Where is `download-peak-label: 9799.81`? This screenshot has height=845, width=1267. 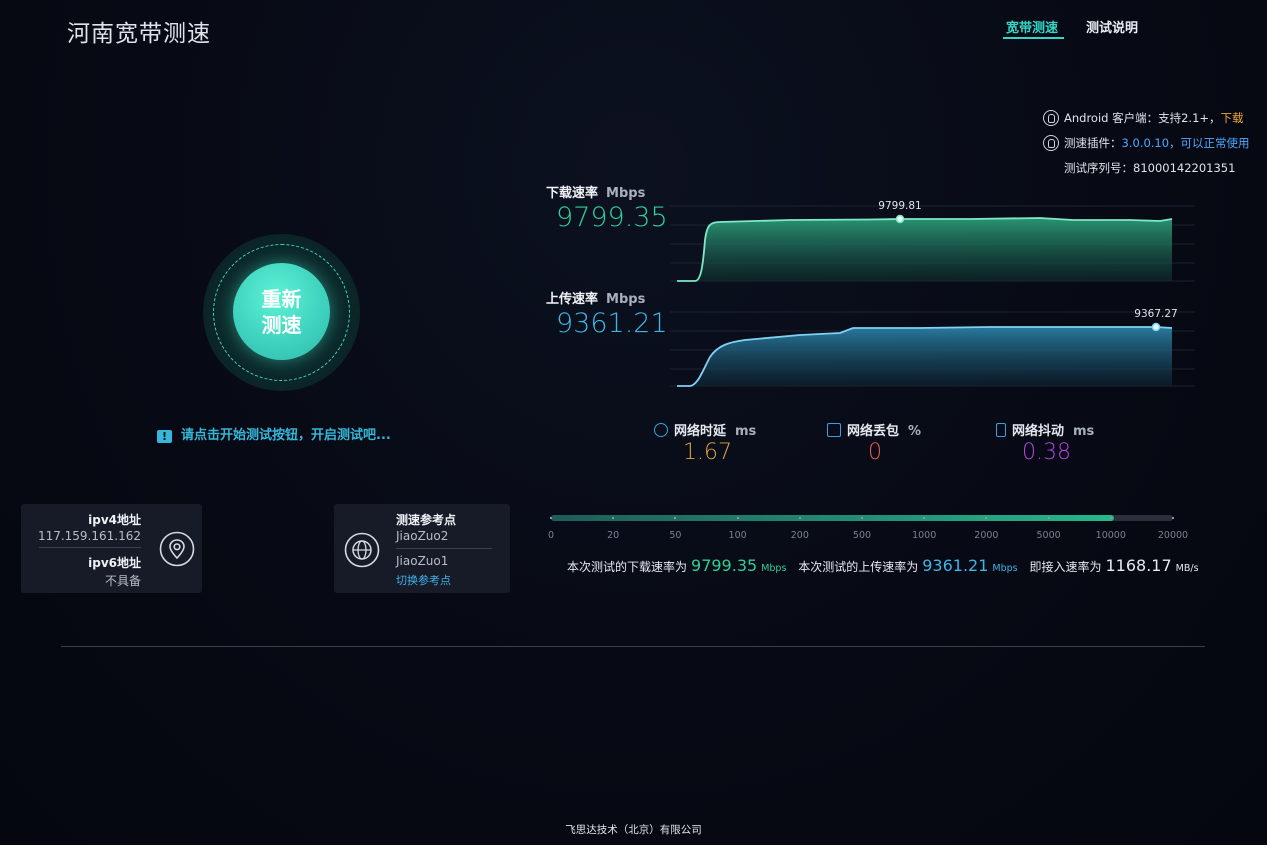 download-peak-label: 9799.81 is located at coordinates (899, 206).